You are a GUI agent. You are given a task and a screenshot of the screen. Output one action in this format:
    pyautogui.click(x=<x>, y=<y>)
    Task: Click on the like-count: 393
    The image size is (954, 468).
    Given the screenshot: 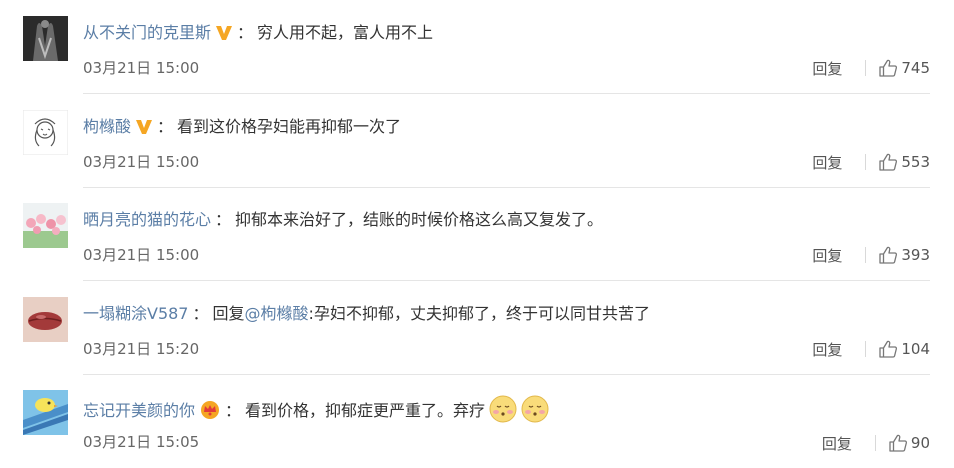 What is the action you would take?
    pyautogui.click(x=915, y=255)
    